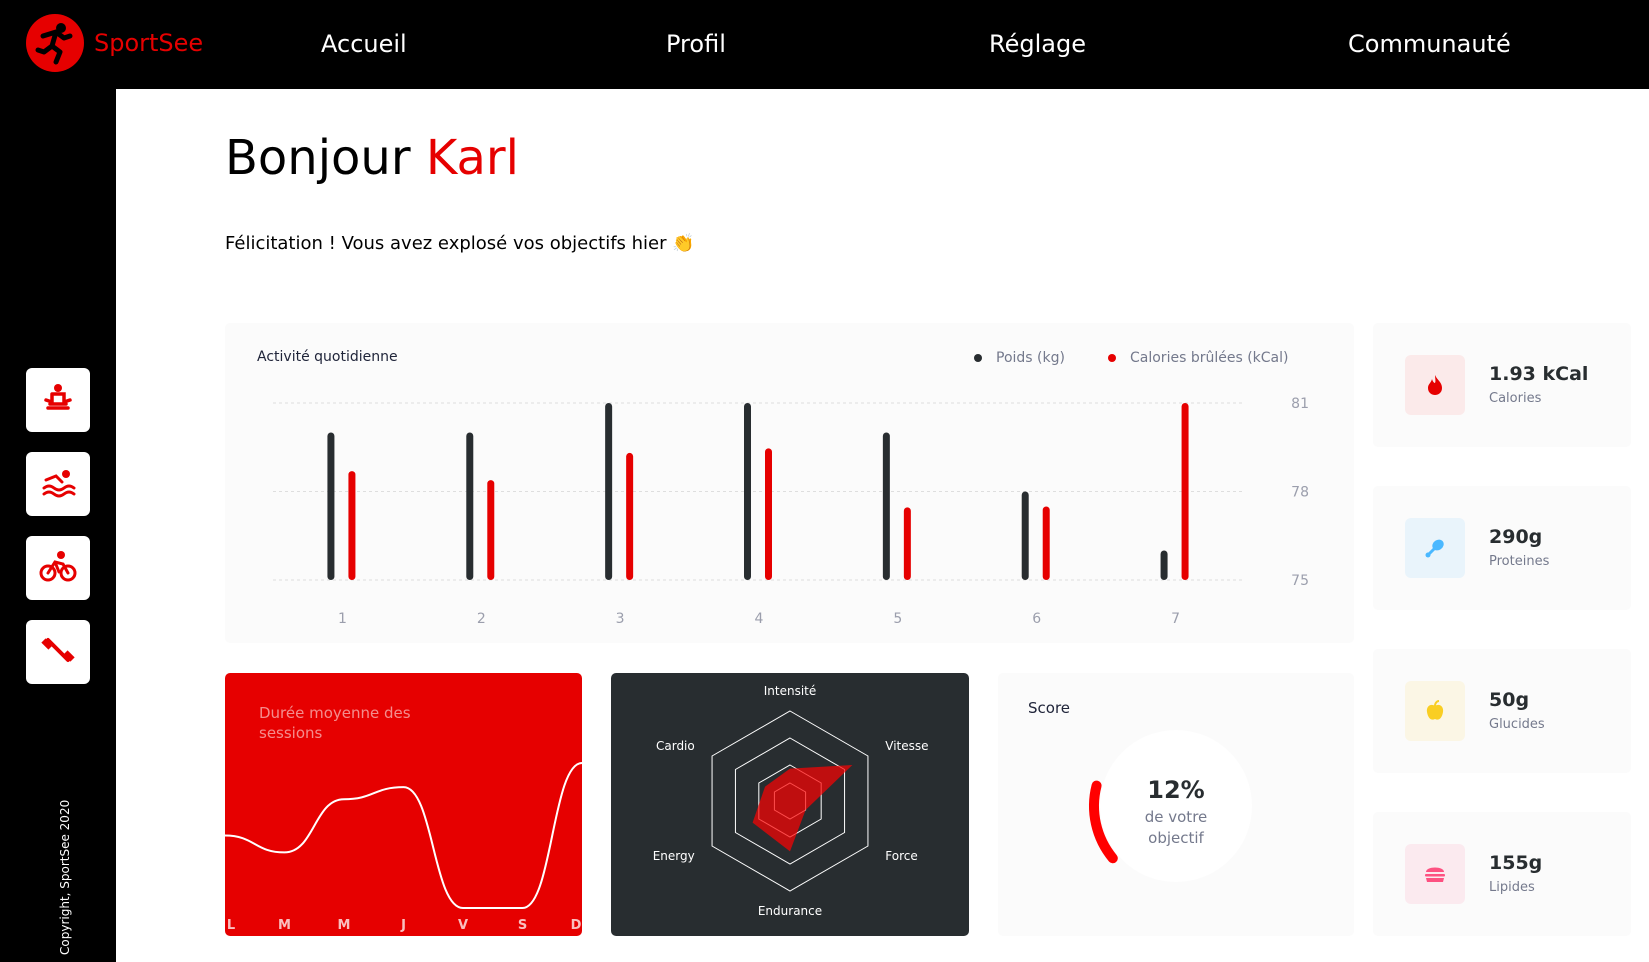 This screenshot has width=1649, height=962. I want to click on calories-label: Calories, so click(1515, 398).